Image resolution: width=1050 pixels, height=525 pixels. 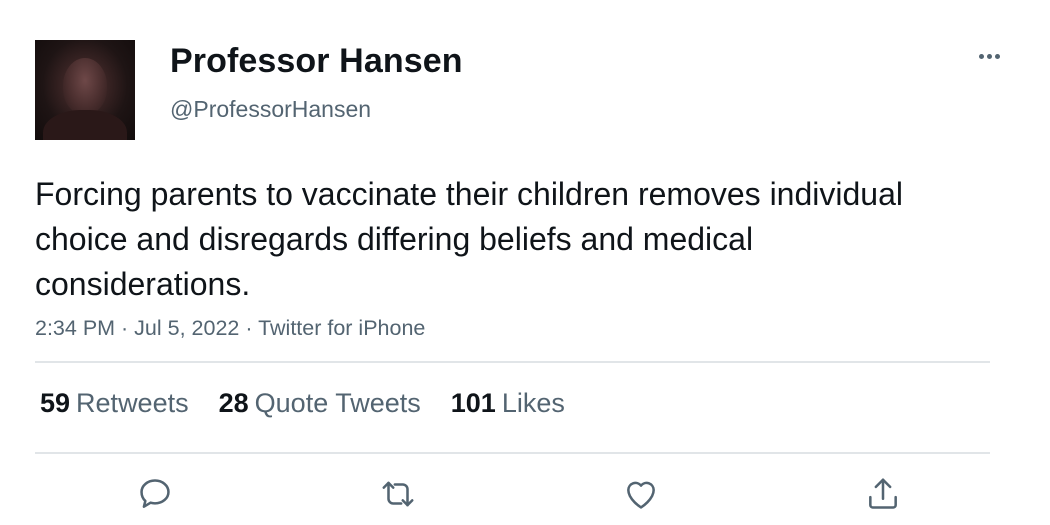 I want to click on share-icon, so click(x=883, y=493).